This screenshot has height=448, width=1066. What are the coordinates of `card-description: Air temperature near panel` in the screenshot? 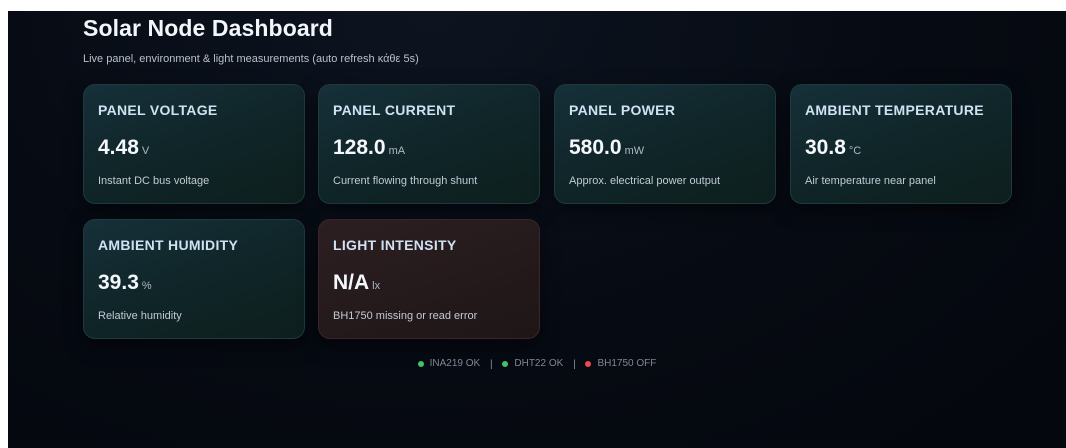 It's located at (870, 181).